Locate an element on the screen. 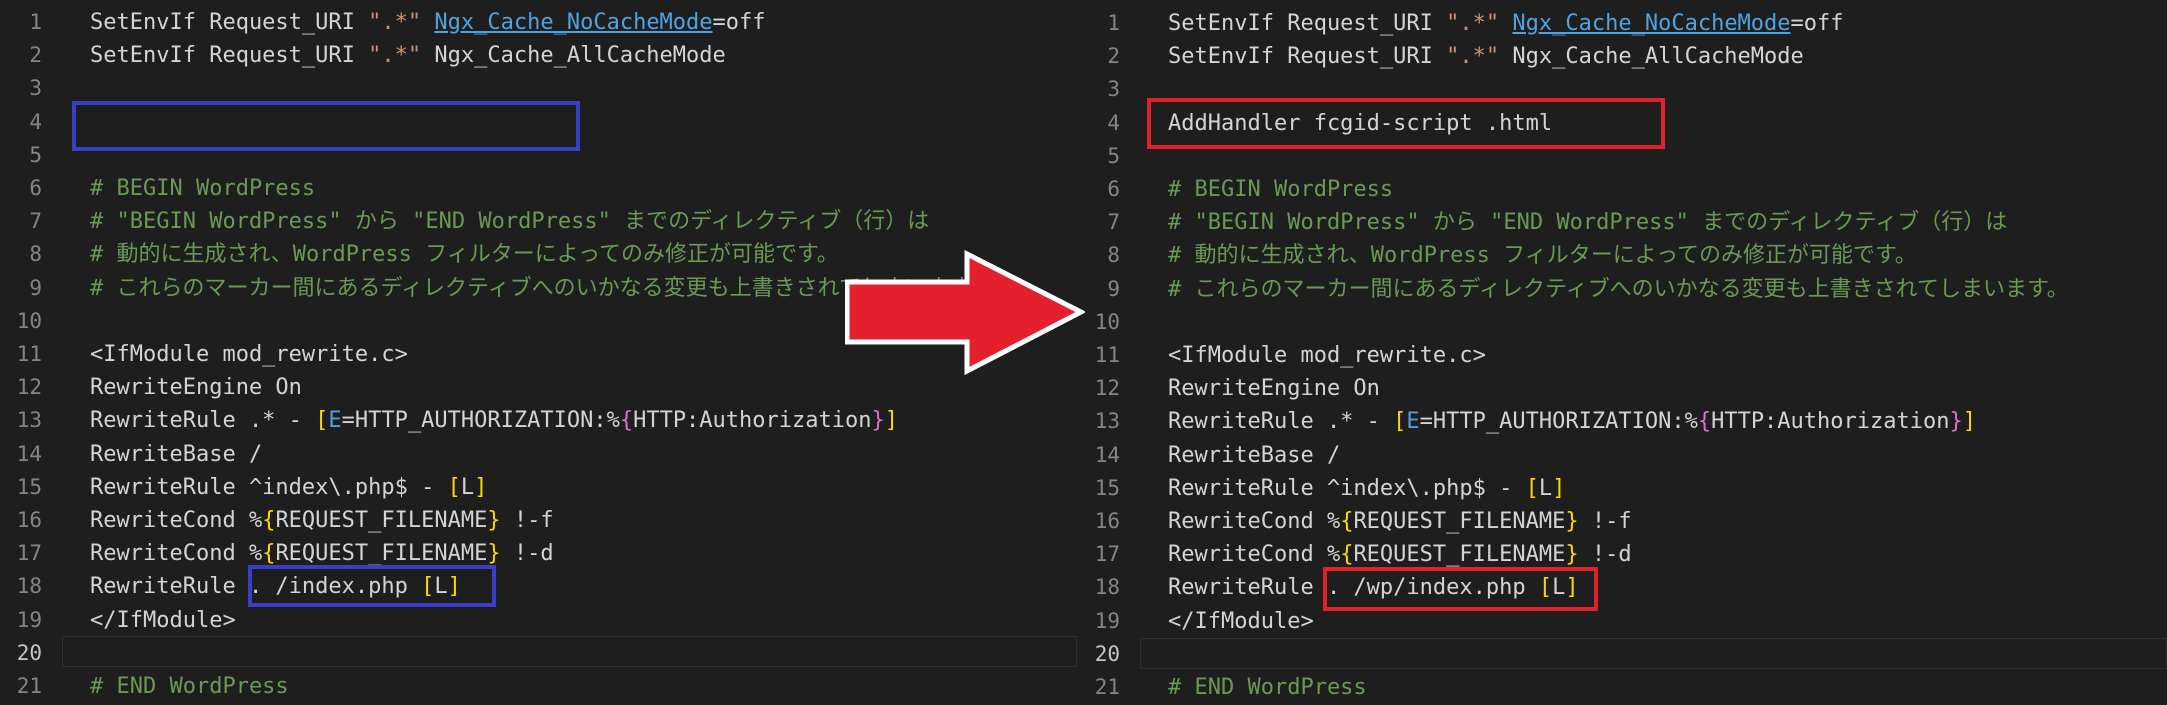 Image resolution: width=2167 pixels, height=705 pixels. line-number: 16 is located at coordinates (29, 520).